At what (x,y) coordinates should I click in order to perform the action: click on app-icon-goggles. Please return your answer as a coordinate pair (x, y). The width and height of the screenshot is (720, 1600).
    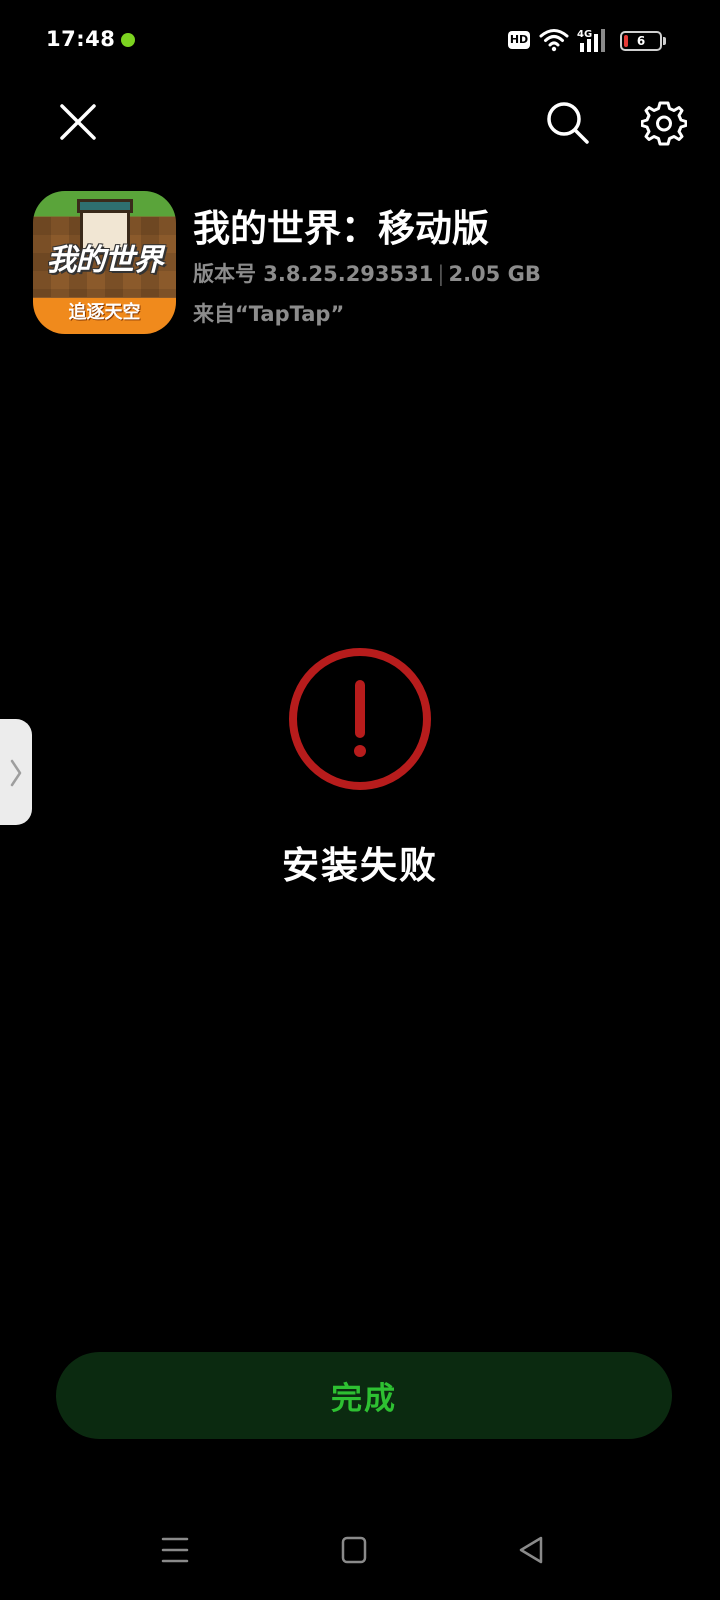
    Looking at the image, I should click on (105, 206).